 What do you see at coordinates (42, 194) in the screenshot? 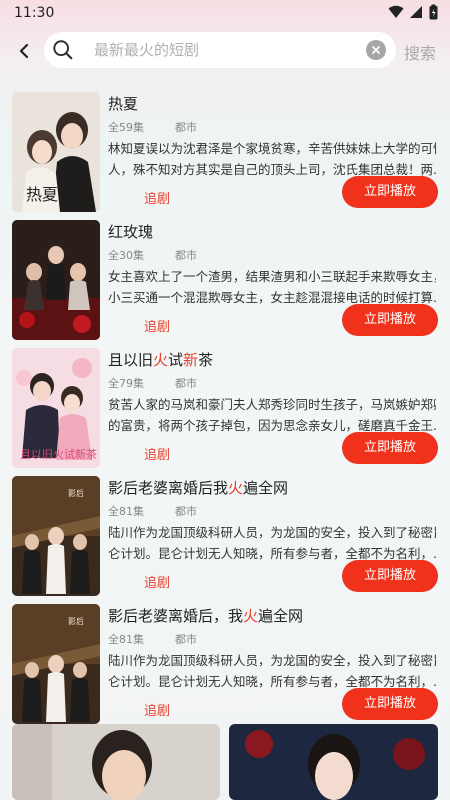
I see `svg-text: 热夏` at bounding box center [42, 194].